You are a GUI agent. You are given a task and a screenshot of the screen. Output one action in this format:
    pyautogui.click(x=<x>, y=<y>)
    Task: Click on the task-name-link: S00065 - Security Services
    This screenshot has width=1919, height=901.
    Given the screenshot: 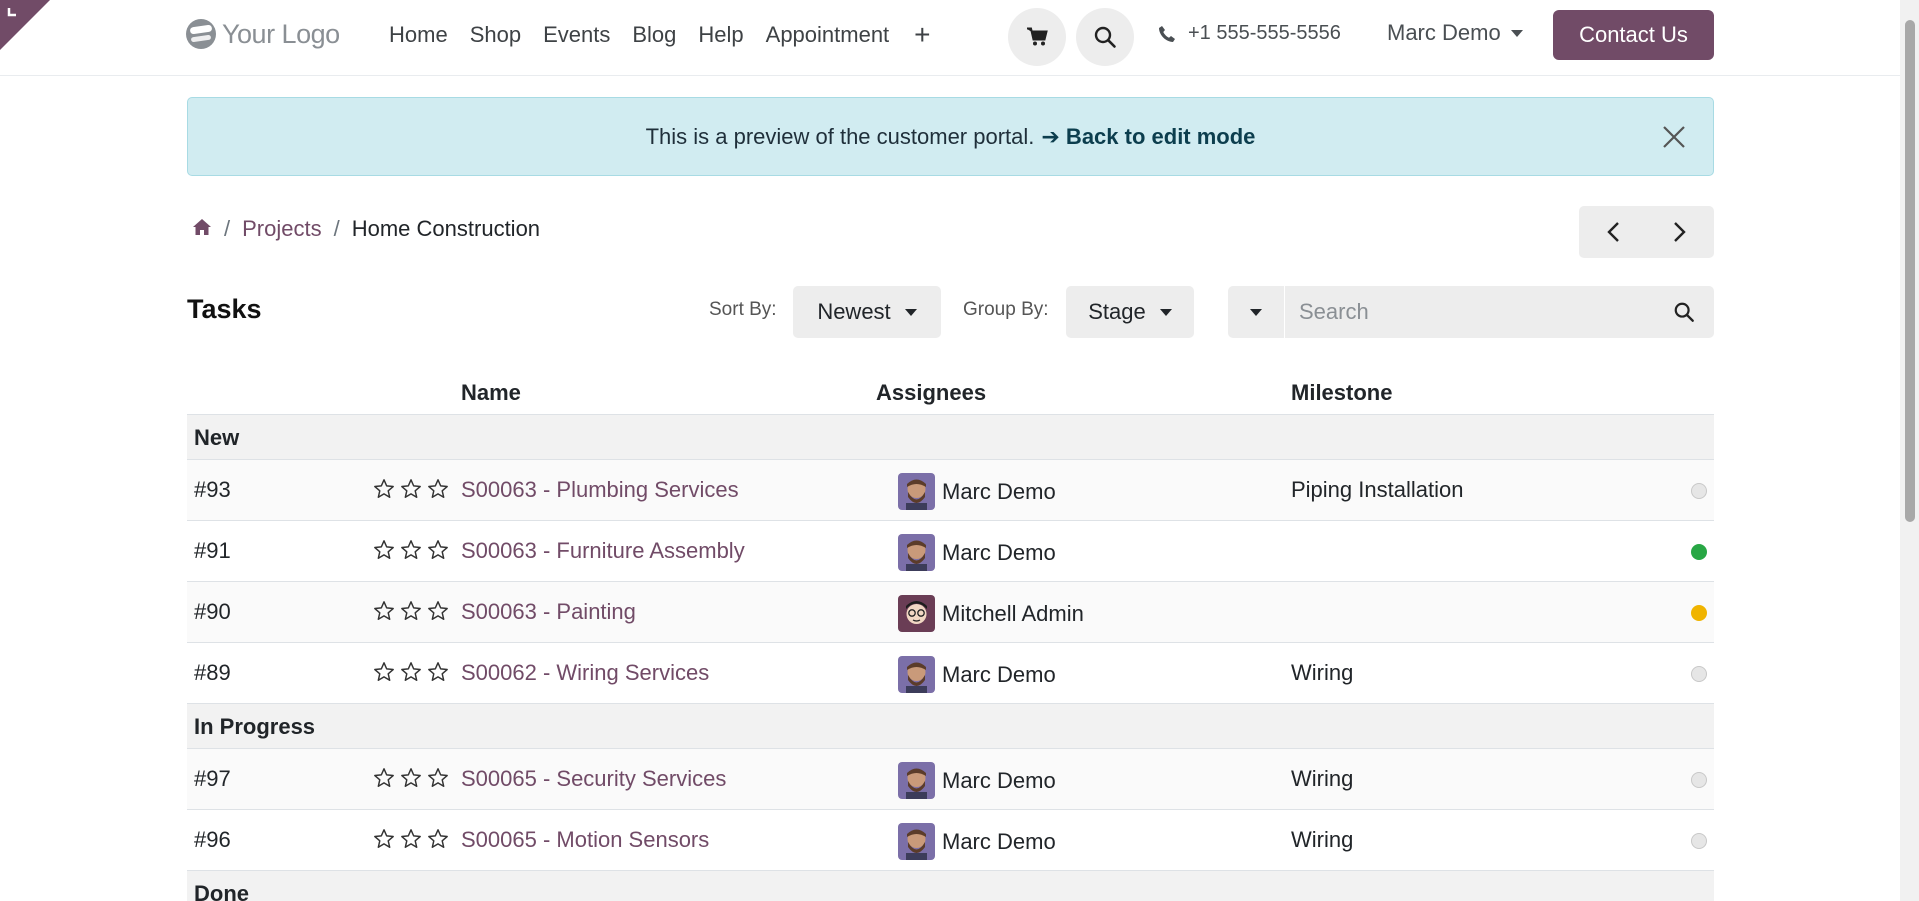 What is the action you would take?
    pyautogui.click(x=593, y=779)
    